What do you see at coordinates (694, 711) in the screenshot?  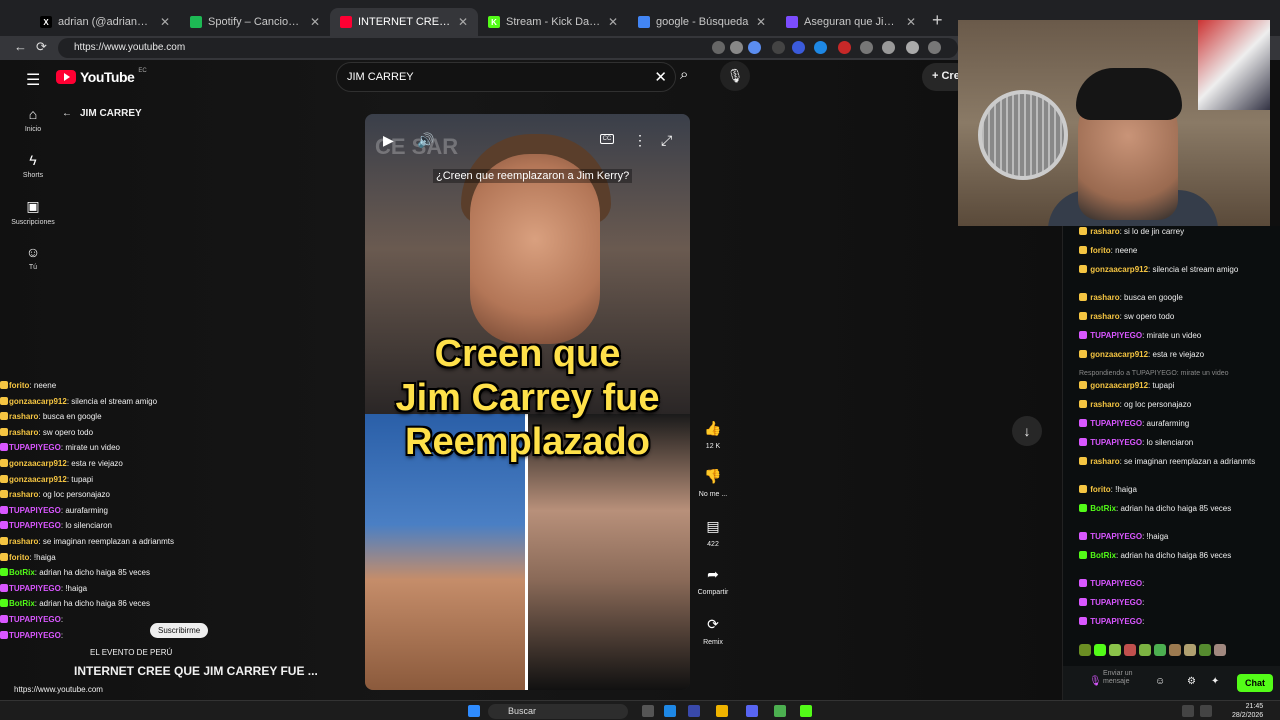 I see `store-icon` at bounding box center [694, 711].